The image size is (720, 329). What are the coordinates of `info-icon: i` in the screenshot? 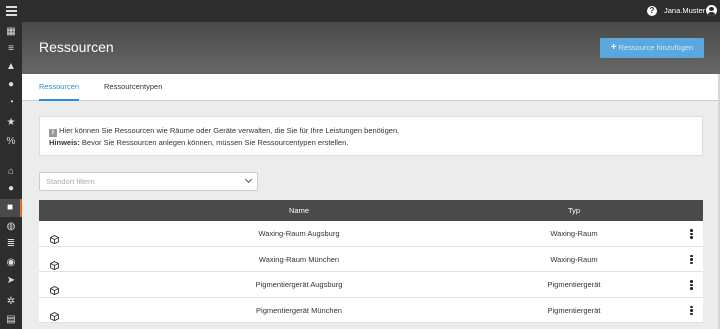 It's located at (53, 133).